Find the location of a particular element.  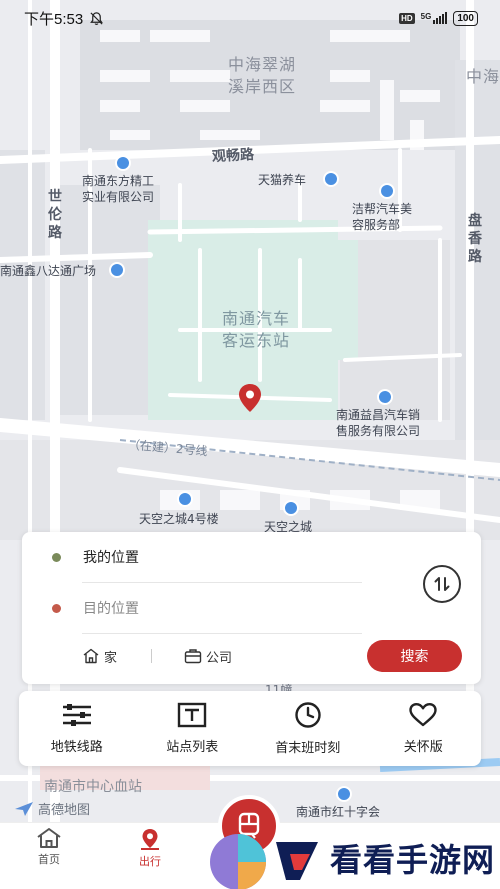

feature-timetable: 首末班时刻 is located at coordinates (308, 728).